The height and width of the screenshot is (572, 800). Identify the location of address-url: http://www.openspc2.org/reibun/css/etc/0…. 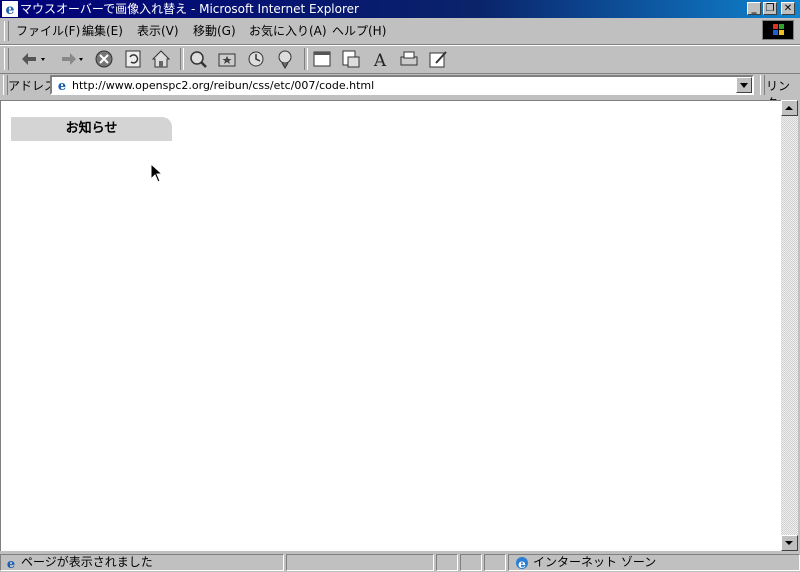
(223, 85).